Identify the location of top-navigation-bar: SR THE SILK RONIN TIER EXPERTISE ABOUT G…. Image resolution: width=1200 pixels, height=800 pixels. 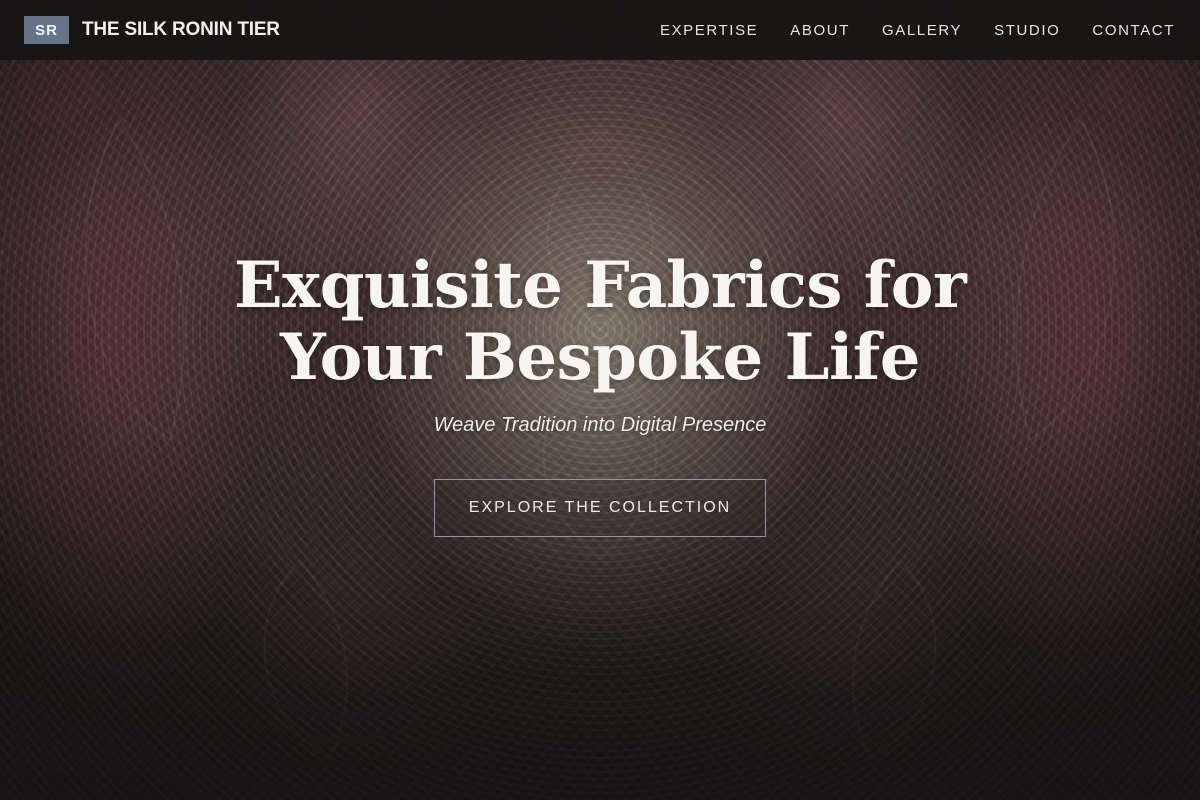
(600, 30).